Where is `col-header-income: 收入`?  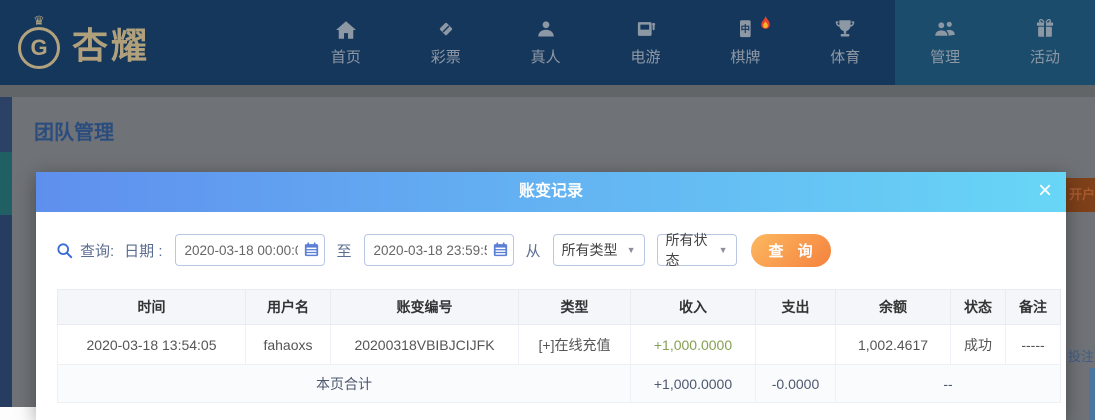 col-header-income: 收入 is located at coordinates (693, 307).